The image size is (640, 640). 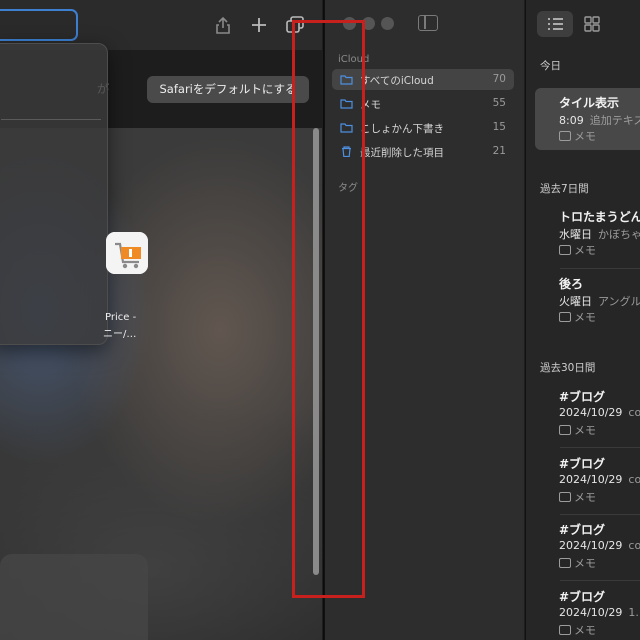 What do you see at coordinates (499, 151) in the screenshot?
I see `folder-count: 21` at bounding box center [499, 151].